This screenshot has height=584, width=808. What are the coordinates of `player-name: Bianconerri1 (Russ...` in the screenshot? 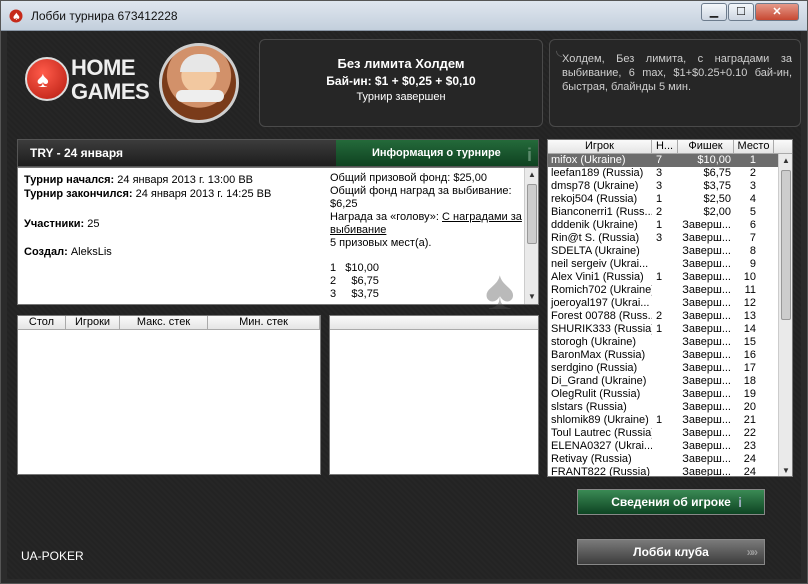 It's located at (601, 212).